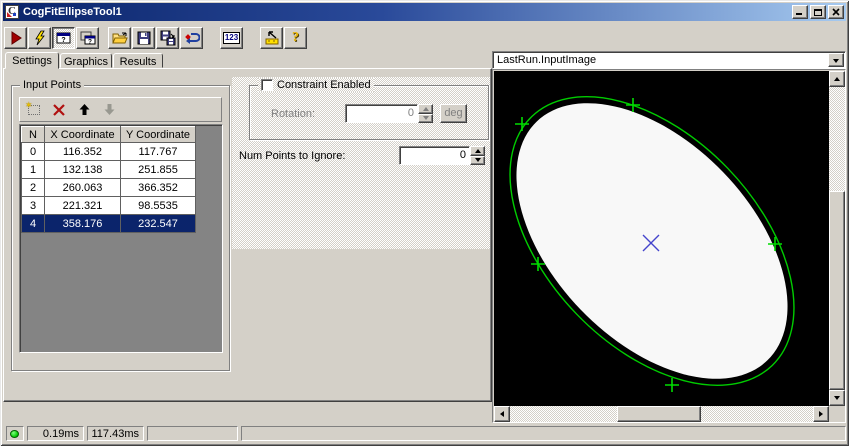 This screenshot has width=849, height=446. What do you see at coordinates (33, 134) in the screenshot?
I see `column-header-n: N` at bounding box center [33, 134].